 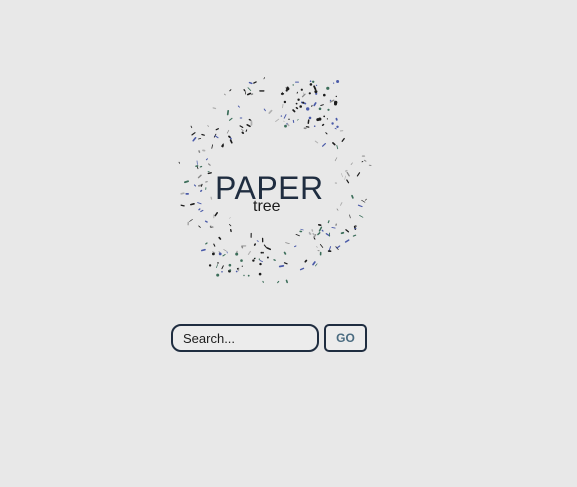 I want to click on go-button: GO, so click(x=345, y=338).